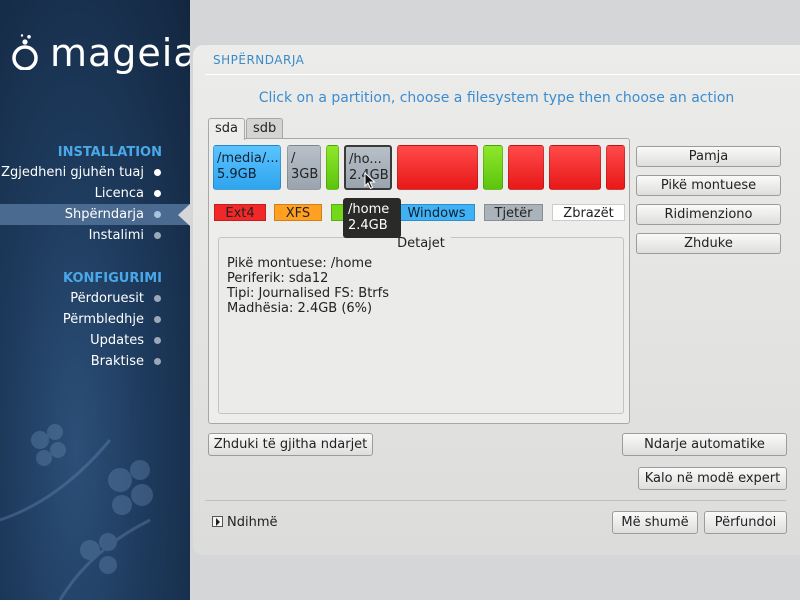 This screenshot has height=600, width=800. Describe the element at coordinates (107, 298) in the screenshot. I see `sidebar-item-label: Përdoruesit` at that location.